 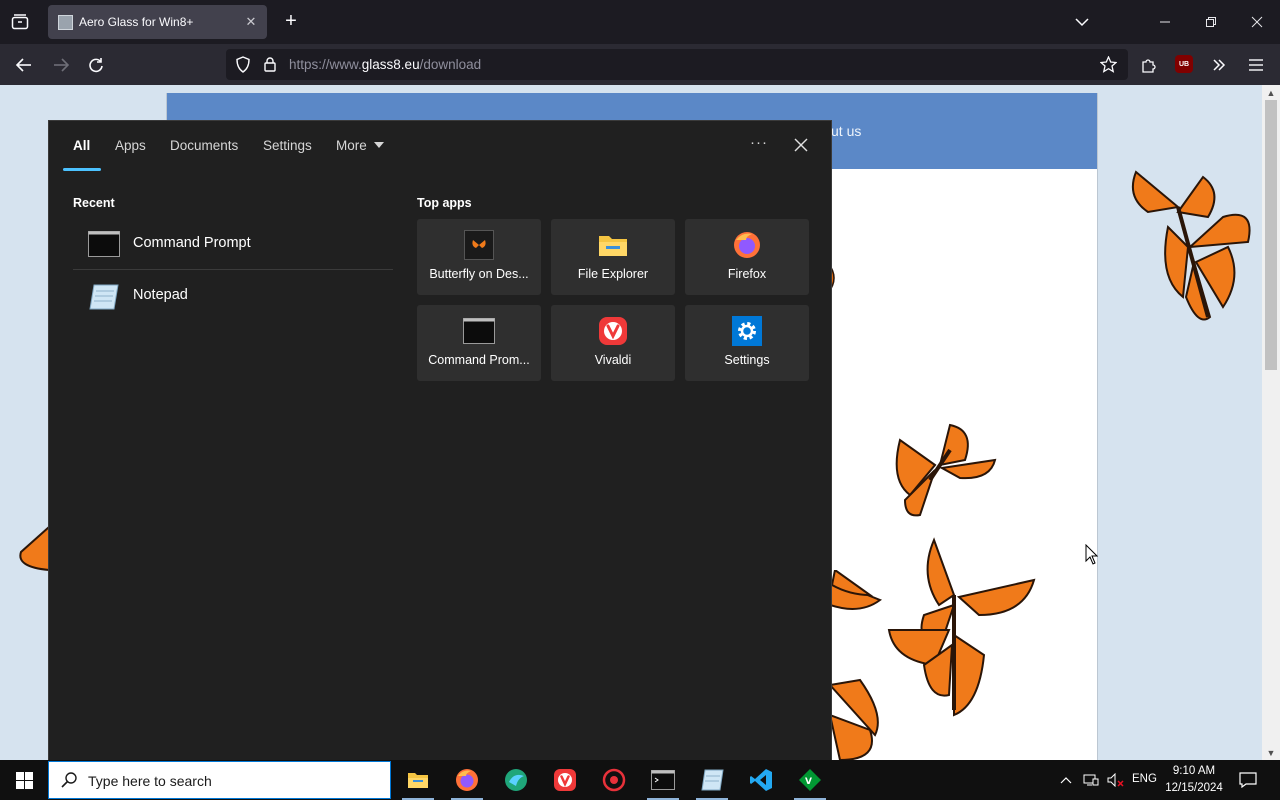 What do you see at coordinates (160, 295) in the screenshot?
I see `recent-item-label: Notepad` at bounding box center [160, 295].